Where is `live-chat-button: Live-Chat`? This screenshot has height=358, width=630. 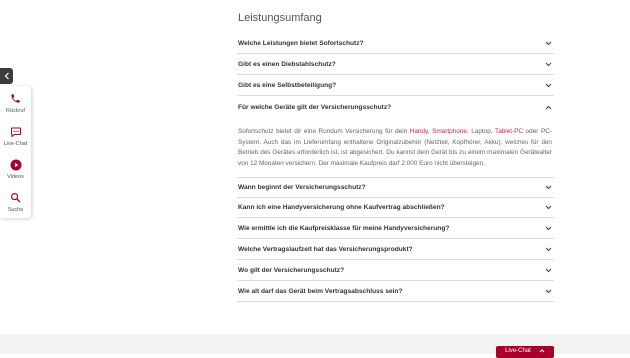
live-chat-button: Live-Chat is located at coordinates (525, 352).